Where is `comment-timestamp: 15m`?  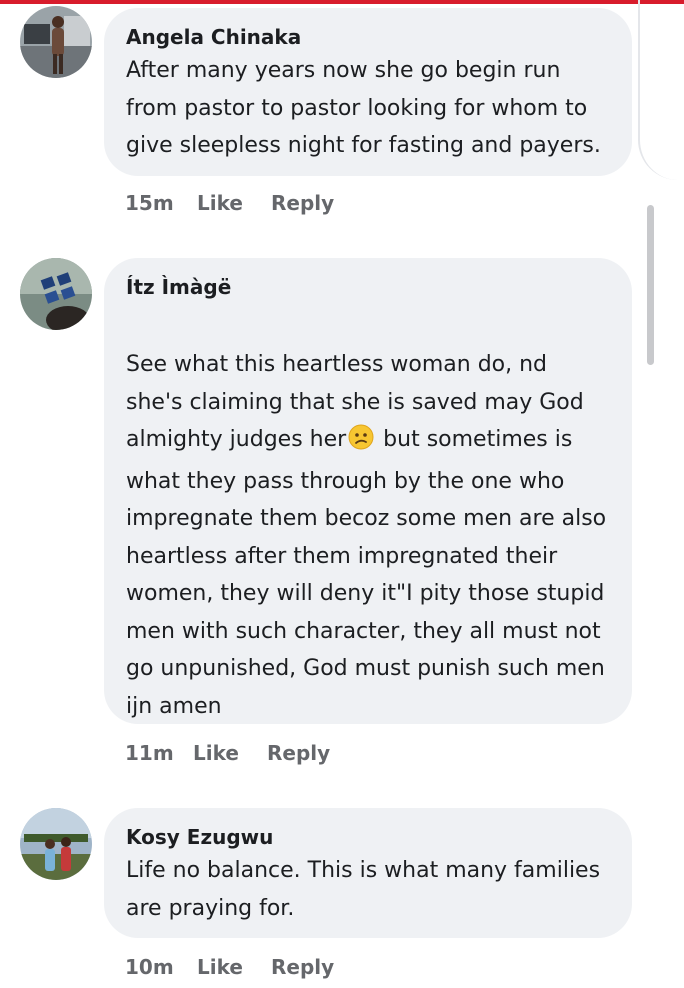 comment-timestamp: 15m is located at coordinates (149, 203).